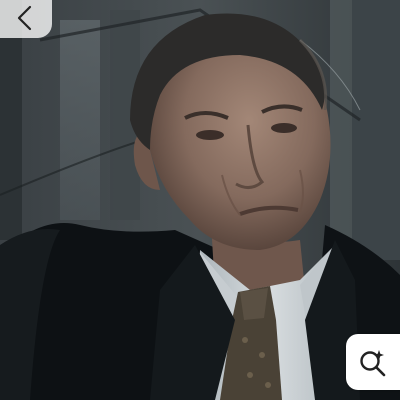 The image size is (400, 400). I want to click on magnifier-sparkle-icon, so click(373, 363).